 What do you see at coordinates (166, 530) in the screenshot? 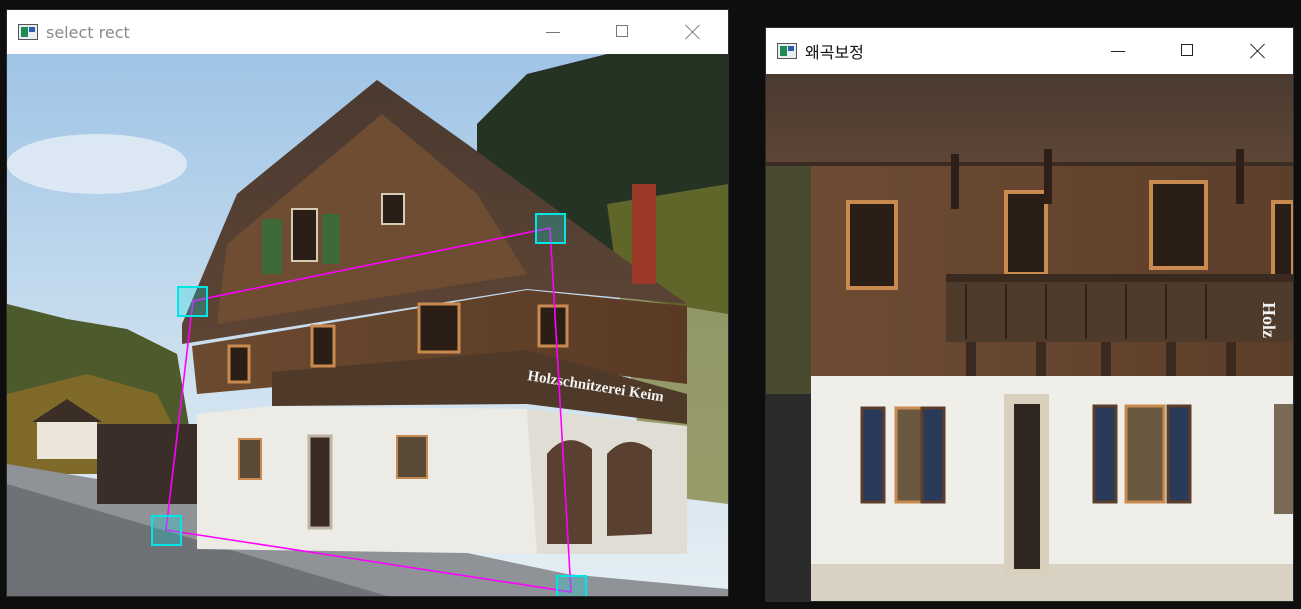
I see `corner-handle-bottom-left` at bounding box center [166, 530].